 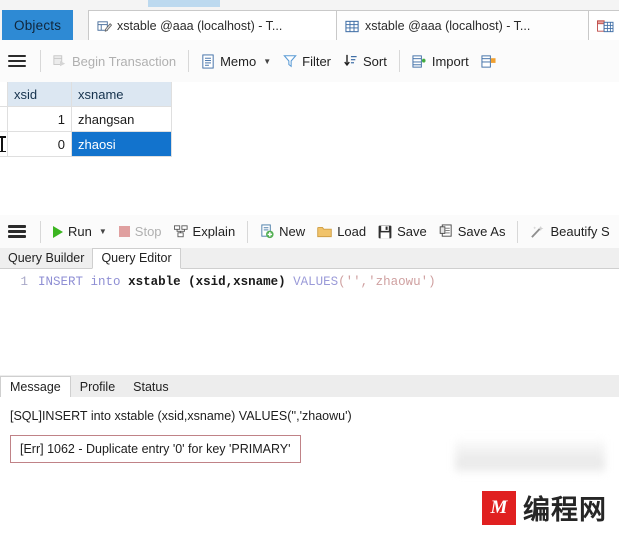 I want to click on explain-icon, so click(x=180, y=231).